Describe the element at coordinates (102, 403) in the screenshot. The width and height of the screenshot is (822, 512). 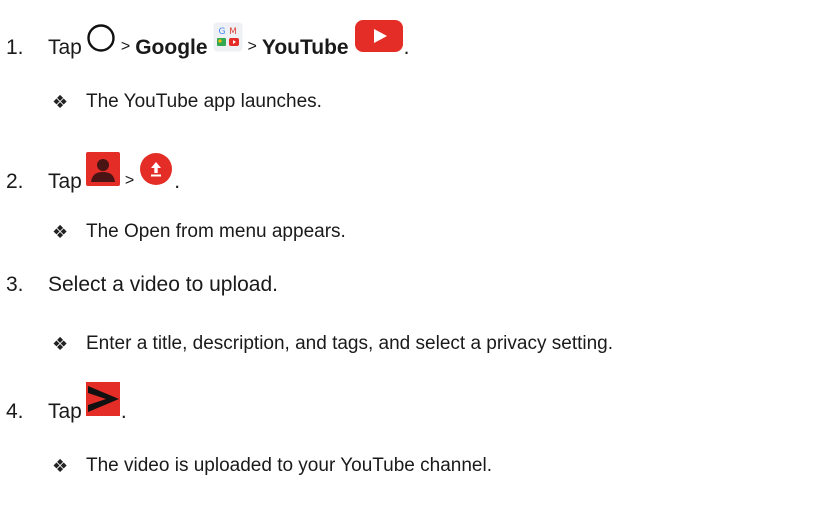
I see `send-icon` at that location.